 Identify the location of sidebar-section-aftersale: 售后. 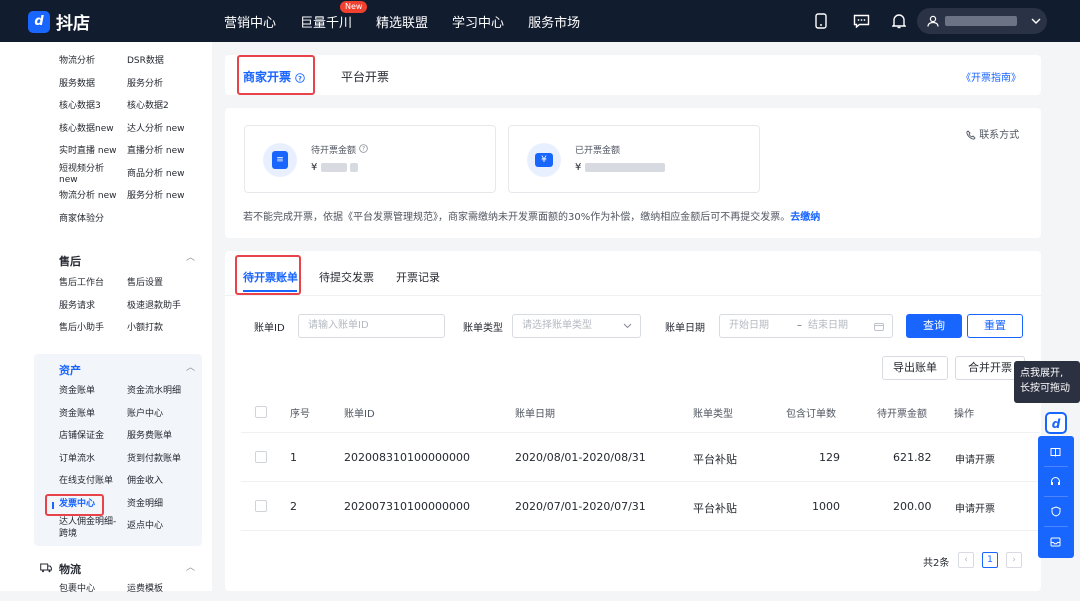
(70, 261).